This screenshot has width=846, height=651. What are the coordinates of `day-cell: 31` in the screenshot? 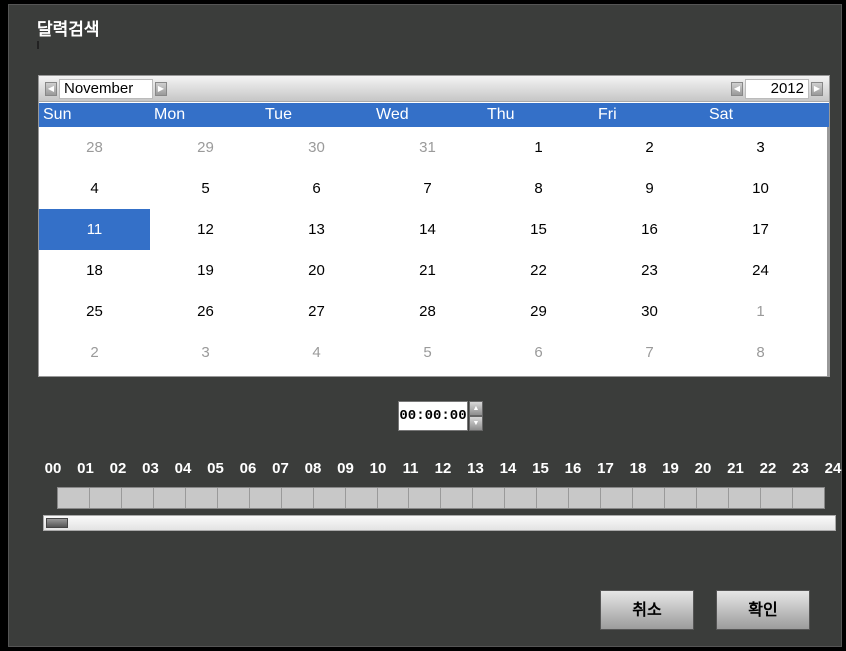 It's located at (427, 147).